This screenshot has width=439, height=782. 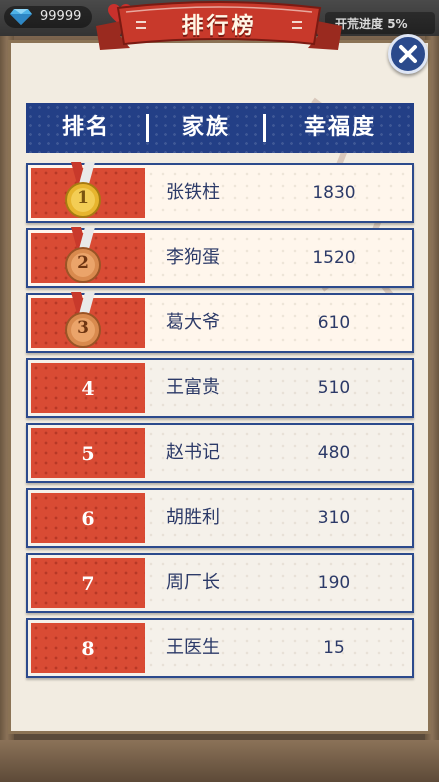 I want to click on close-icon, so click(x=408, y=54).